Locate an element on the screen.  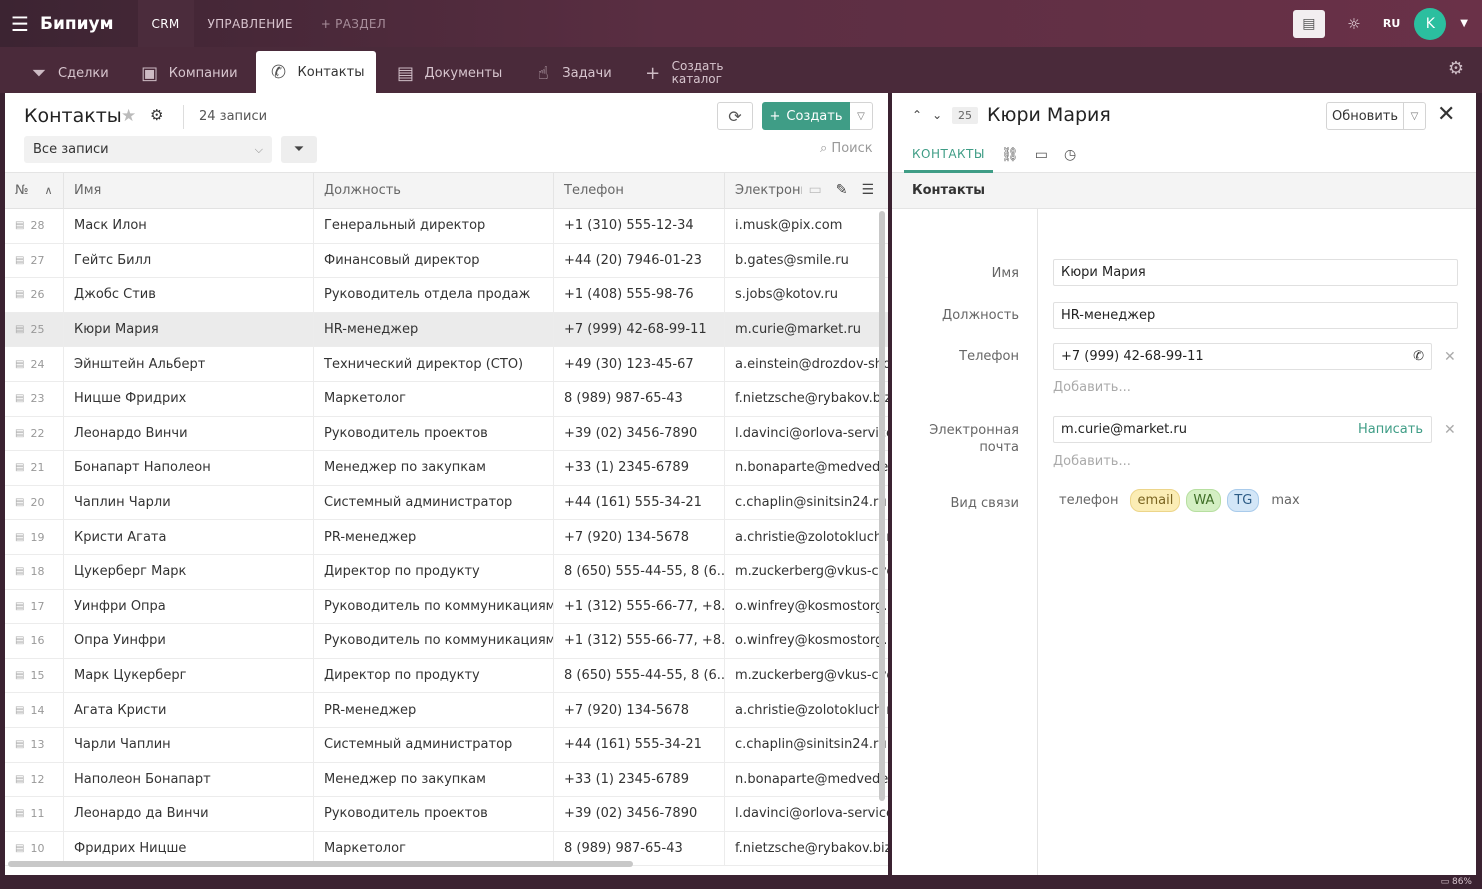
avatar: K is located at coordinates (1430, 23).